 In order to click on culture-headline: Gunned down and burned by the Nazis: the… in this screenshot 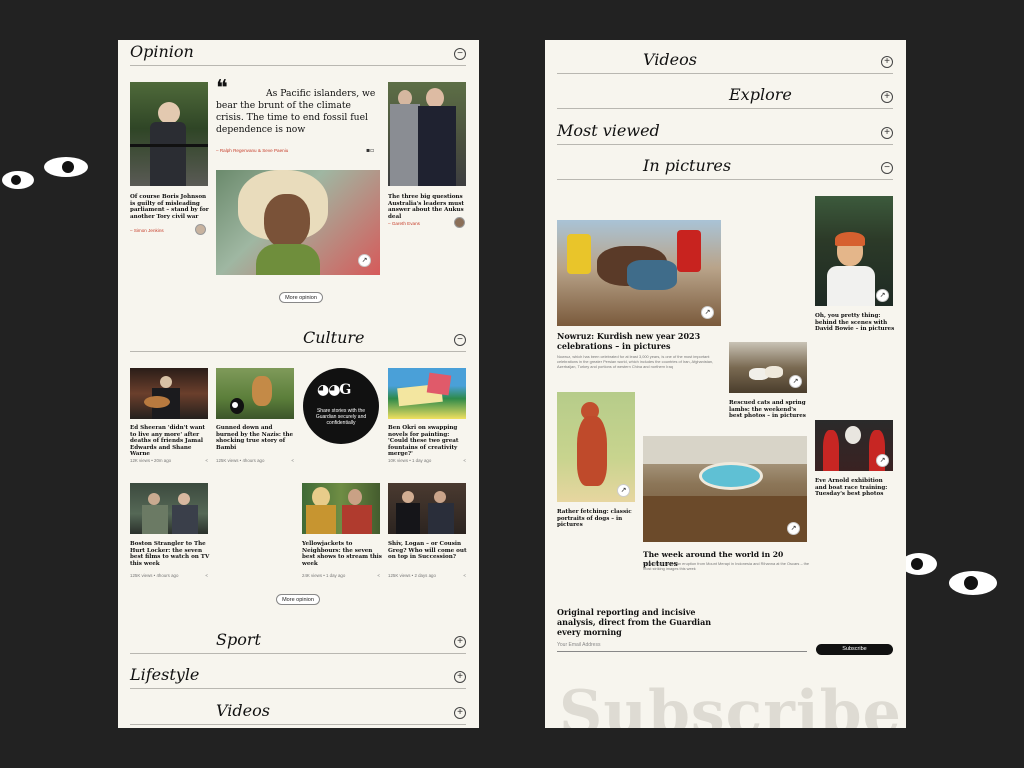, I will do `click(256, 438)`.